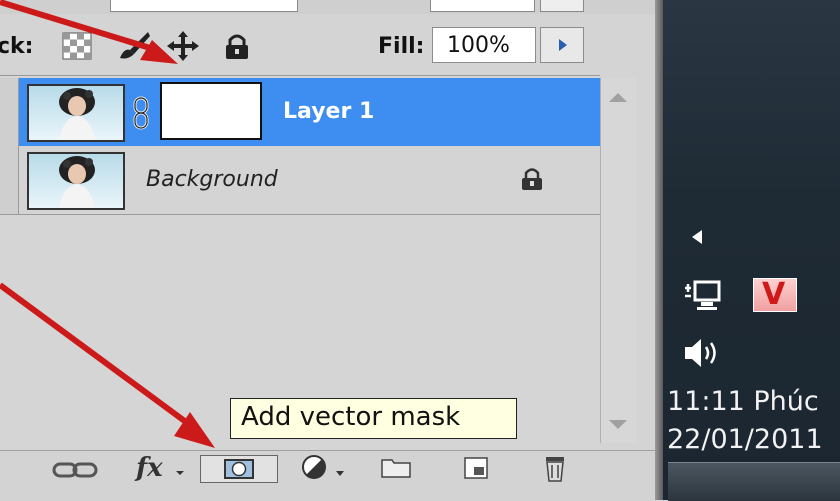 This screenshot has height=501, width=840. Describe the element at coordinates (659, 250) in the screenshot. I see `window-divider` at that location.